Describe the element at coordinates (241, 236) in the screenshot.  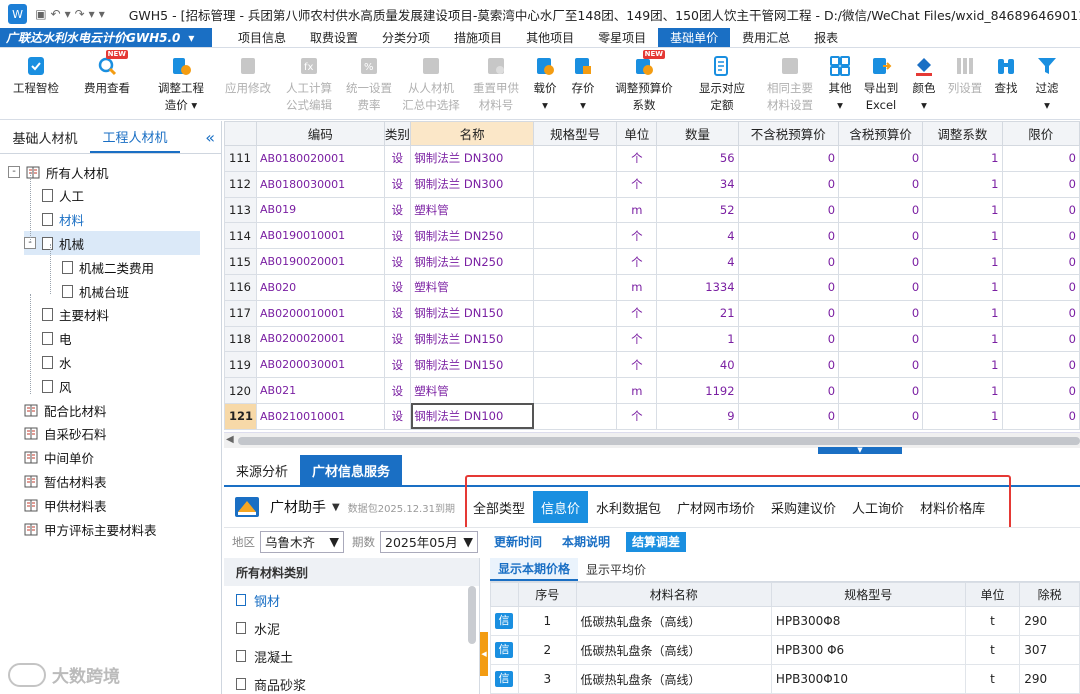
I see `cell-no: 114` at that location.